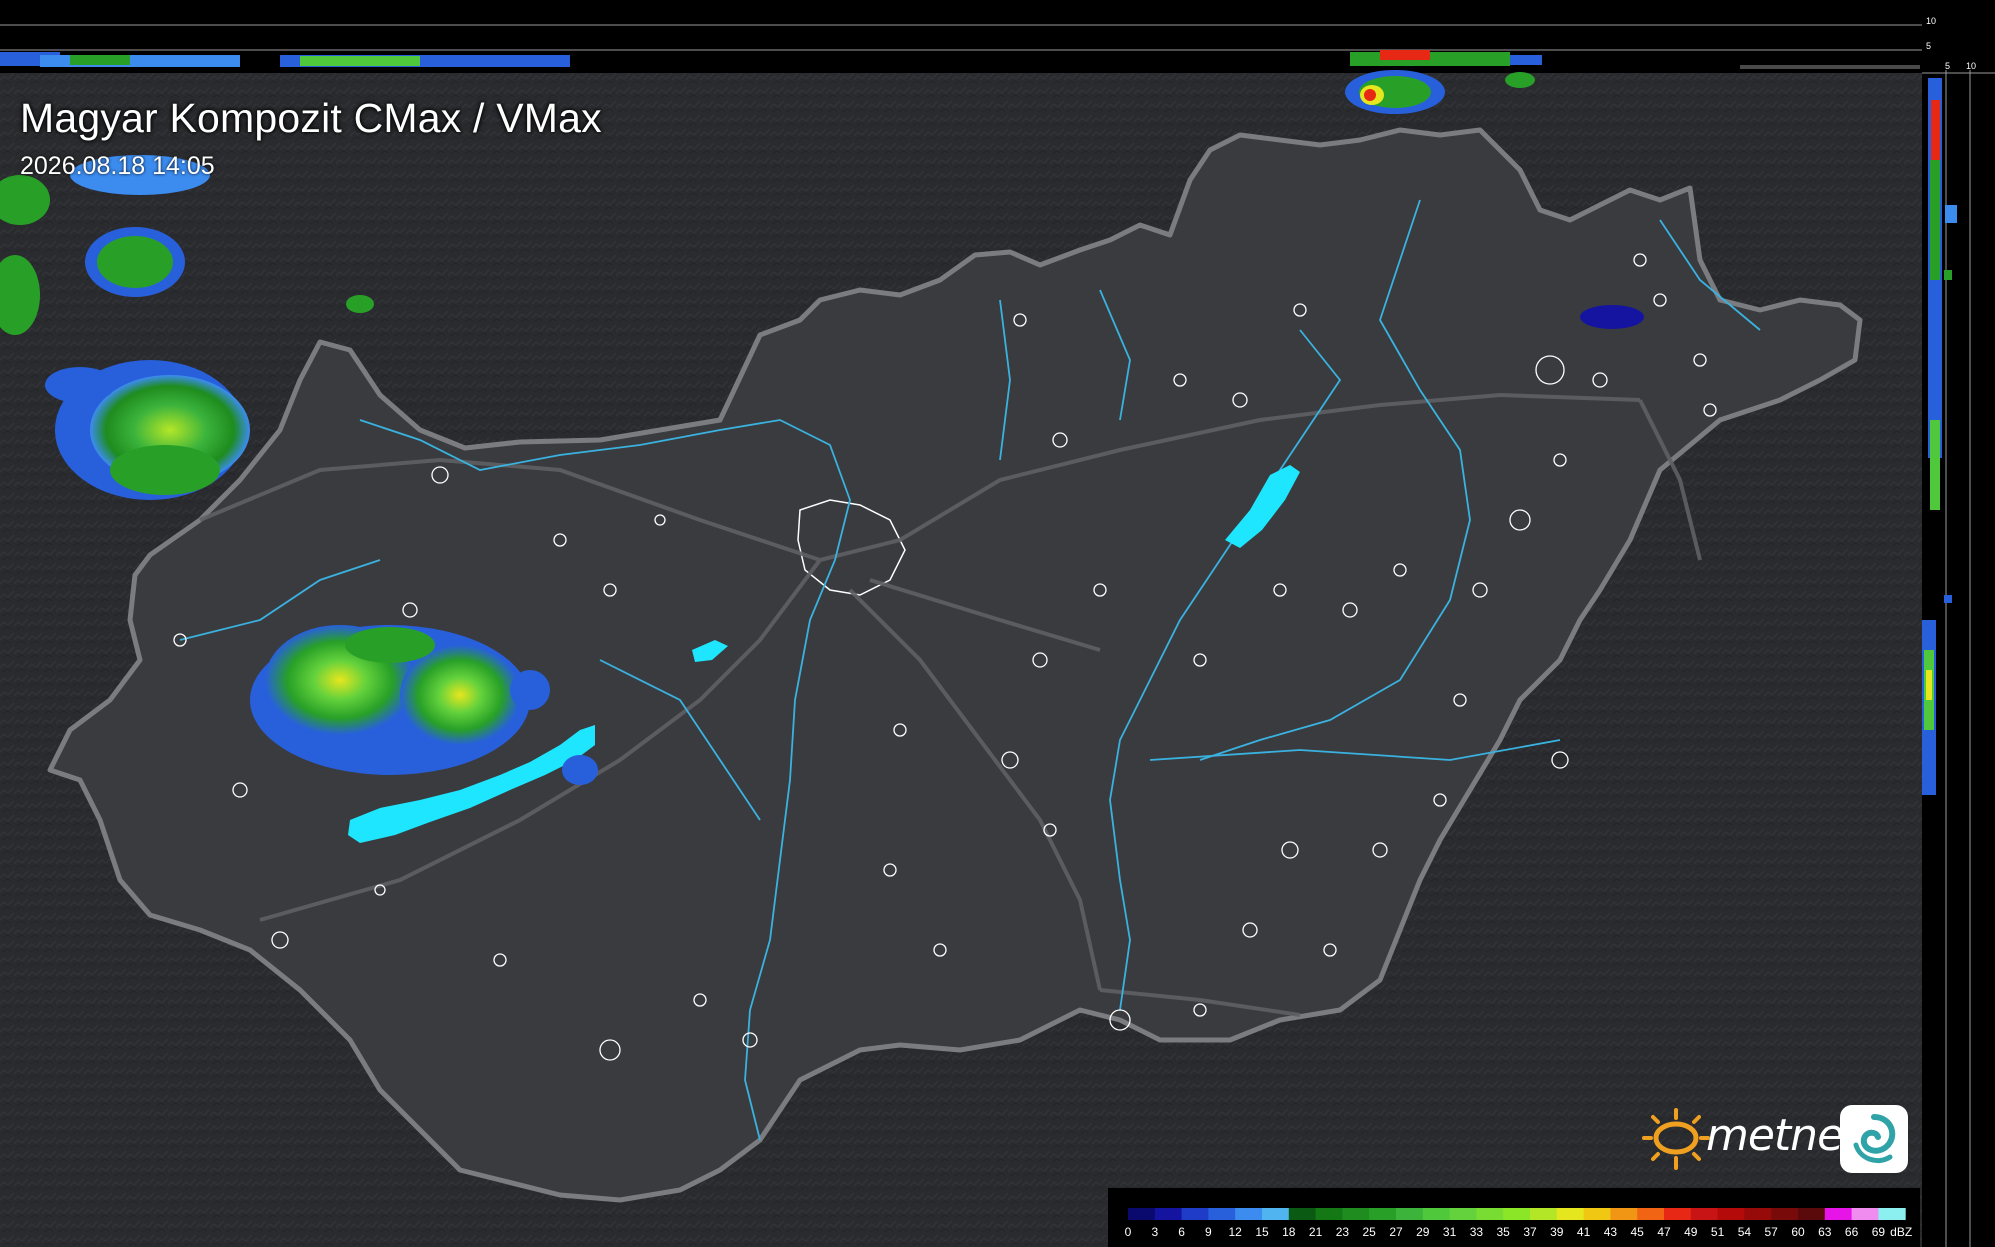  I want to click on color-scale-tick-label: 54, so click(1744, 1232).